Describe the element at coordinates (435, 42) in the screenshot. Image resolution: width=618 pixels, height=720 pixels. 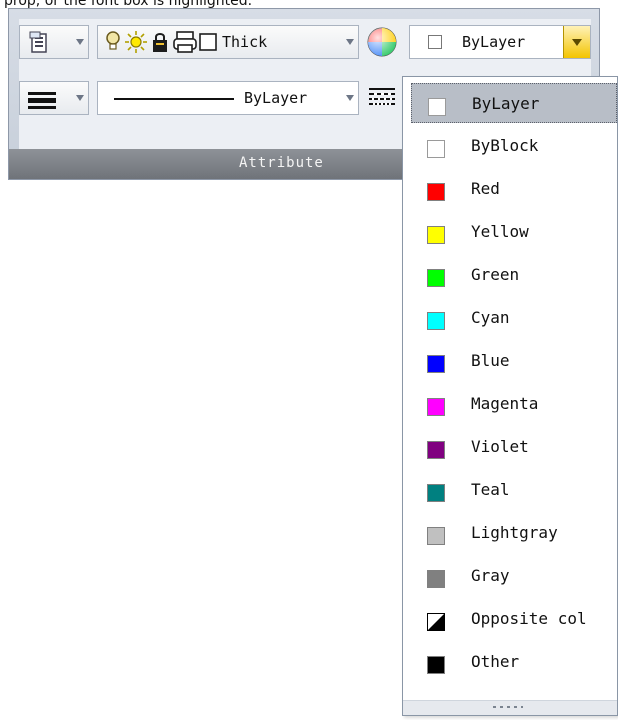
I see `bylayer-swatch` at that location.